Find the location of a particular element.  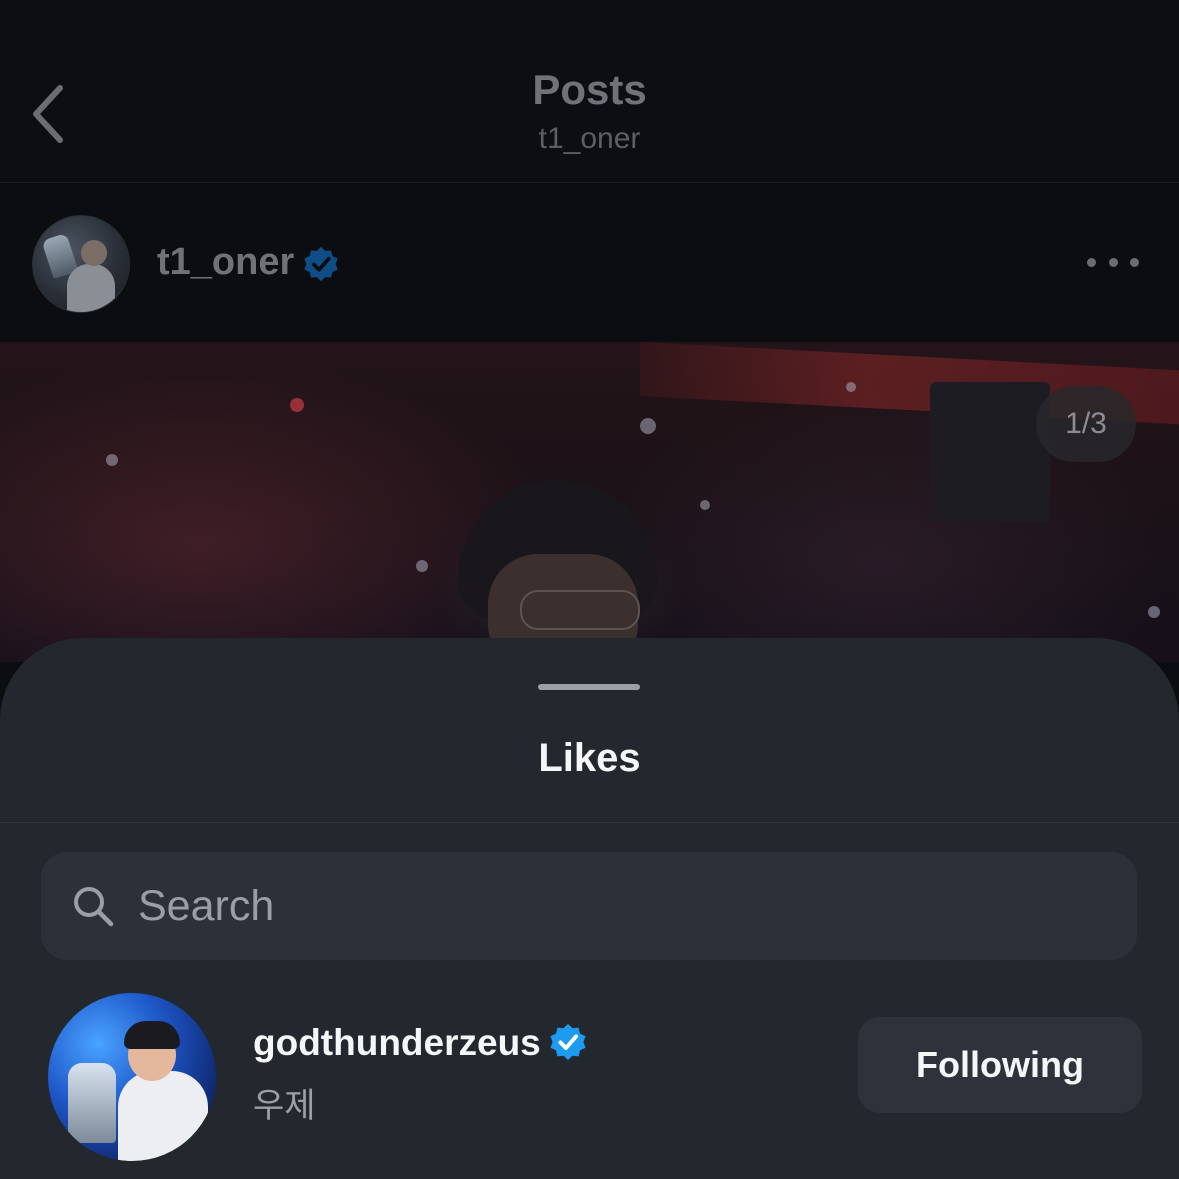

author-username: t1_oner is located at coordinates (225, 262).